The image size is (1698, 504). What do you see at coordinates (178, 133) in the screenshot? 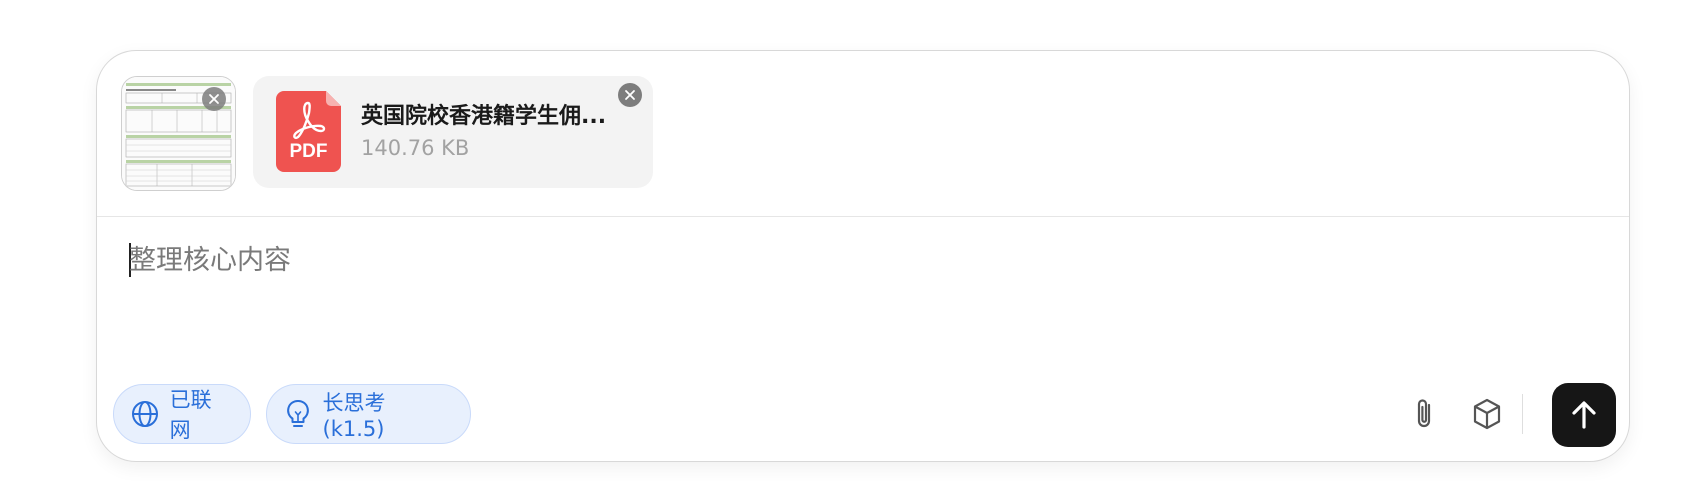
I see `image-attachment-thumbnail` at bounding box center [178, 133].